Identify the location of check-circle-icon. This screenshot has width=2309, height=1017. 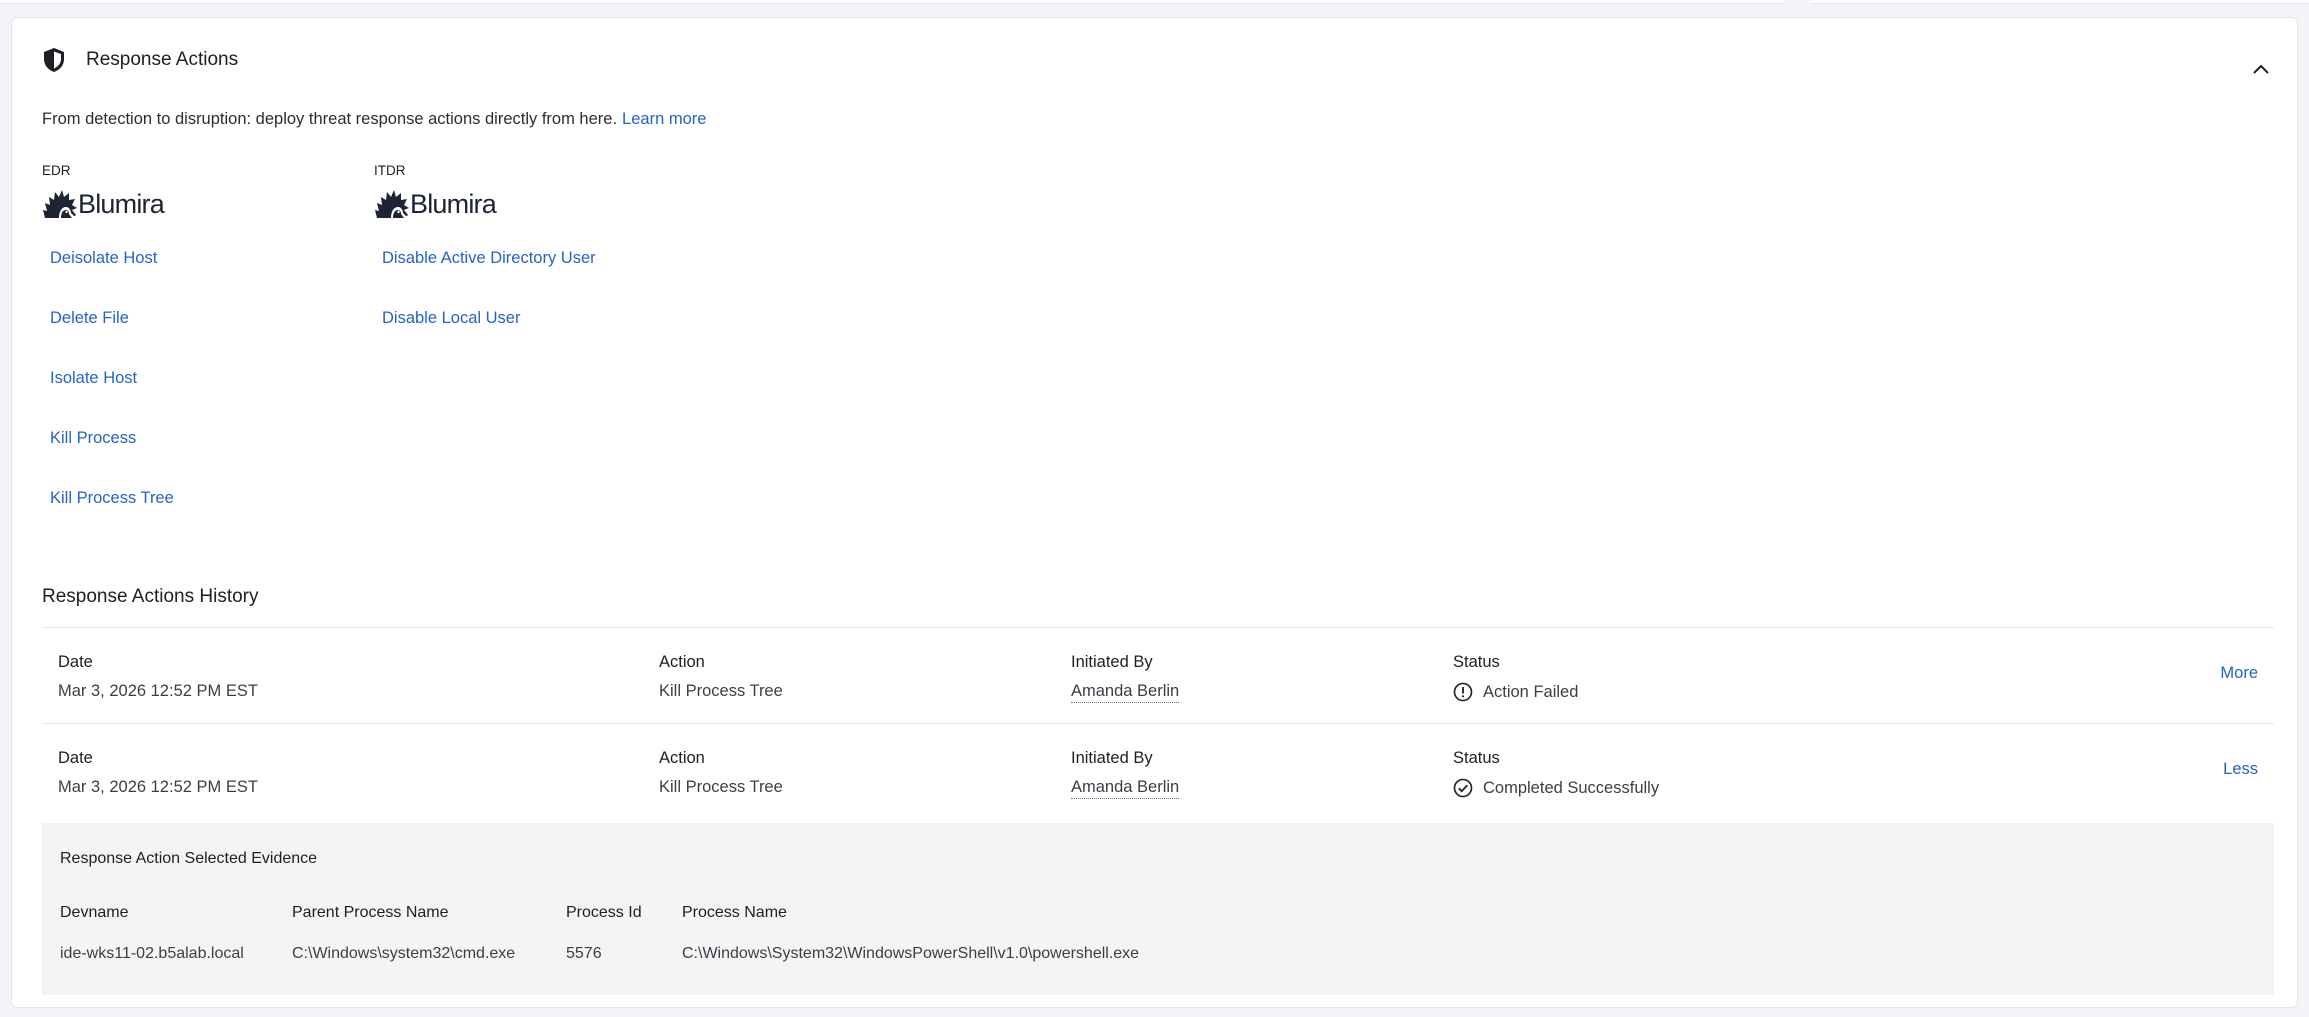
(1463, 788).